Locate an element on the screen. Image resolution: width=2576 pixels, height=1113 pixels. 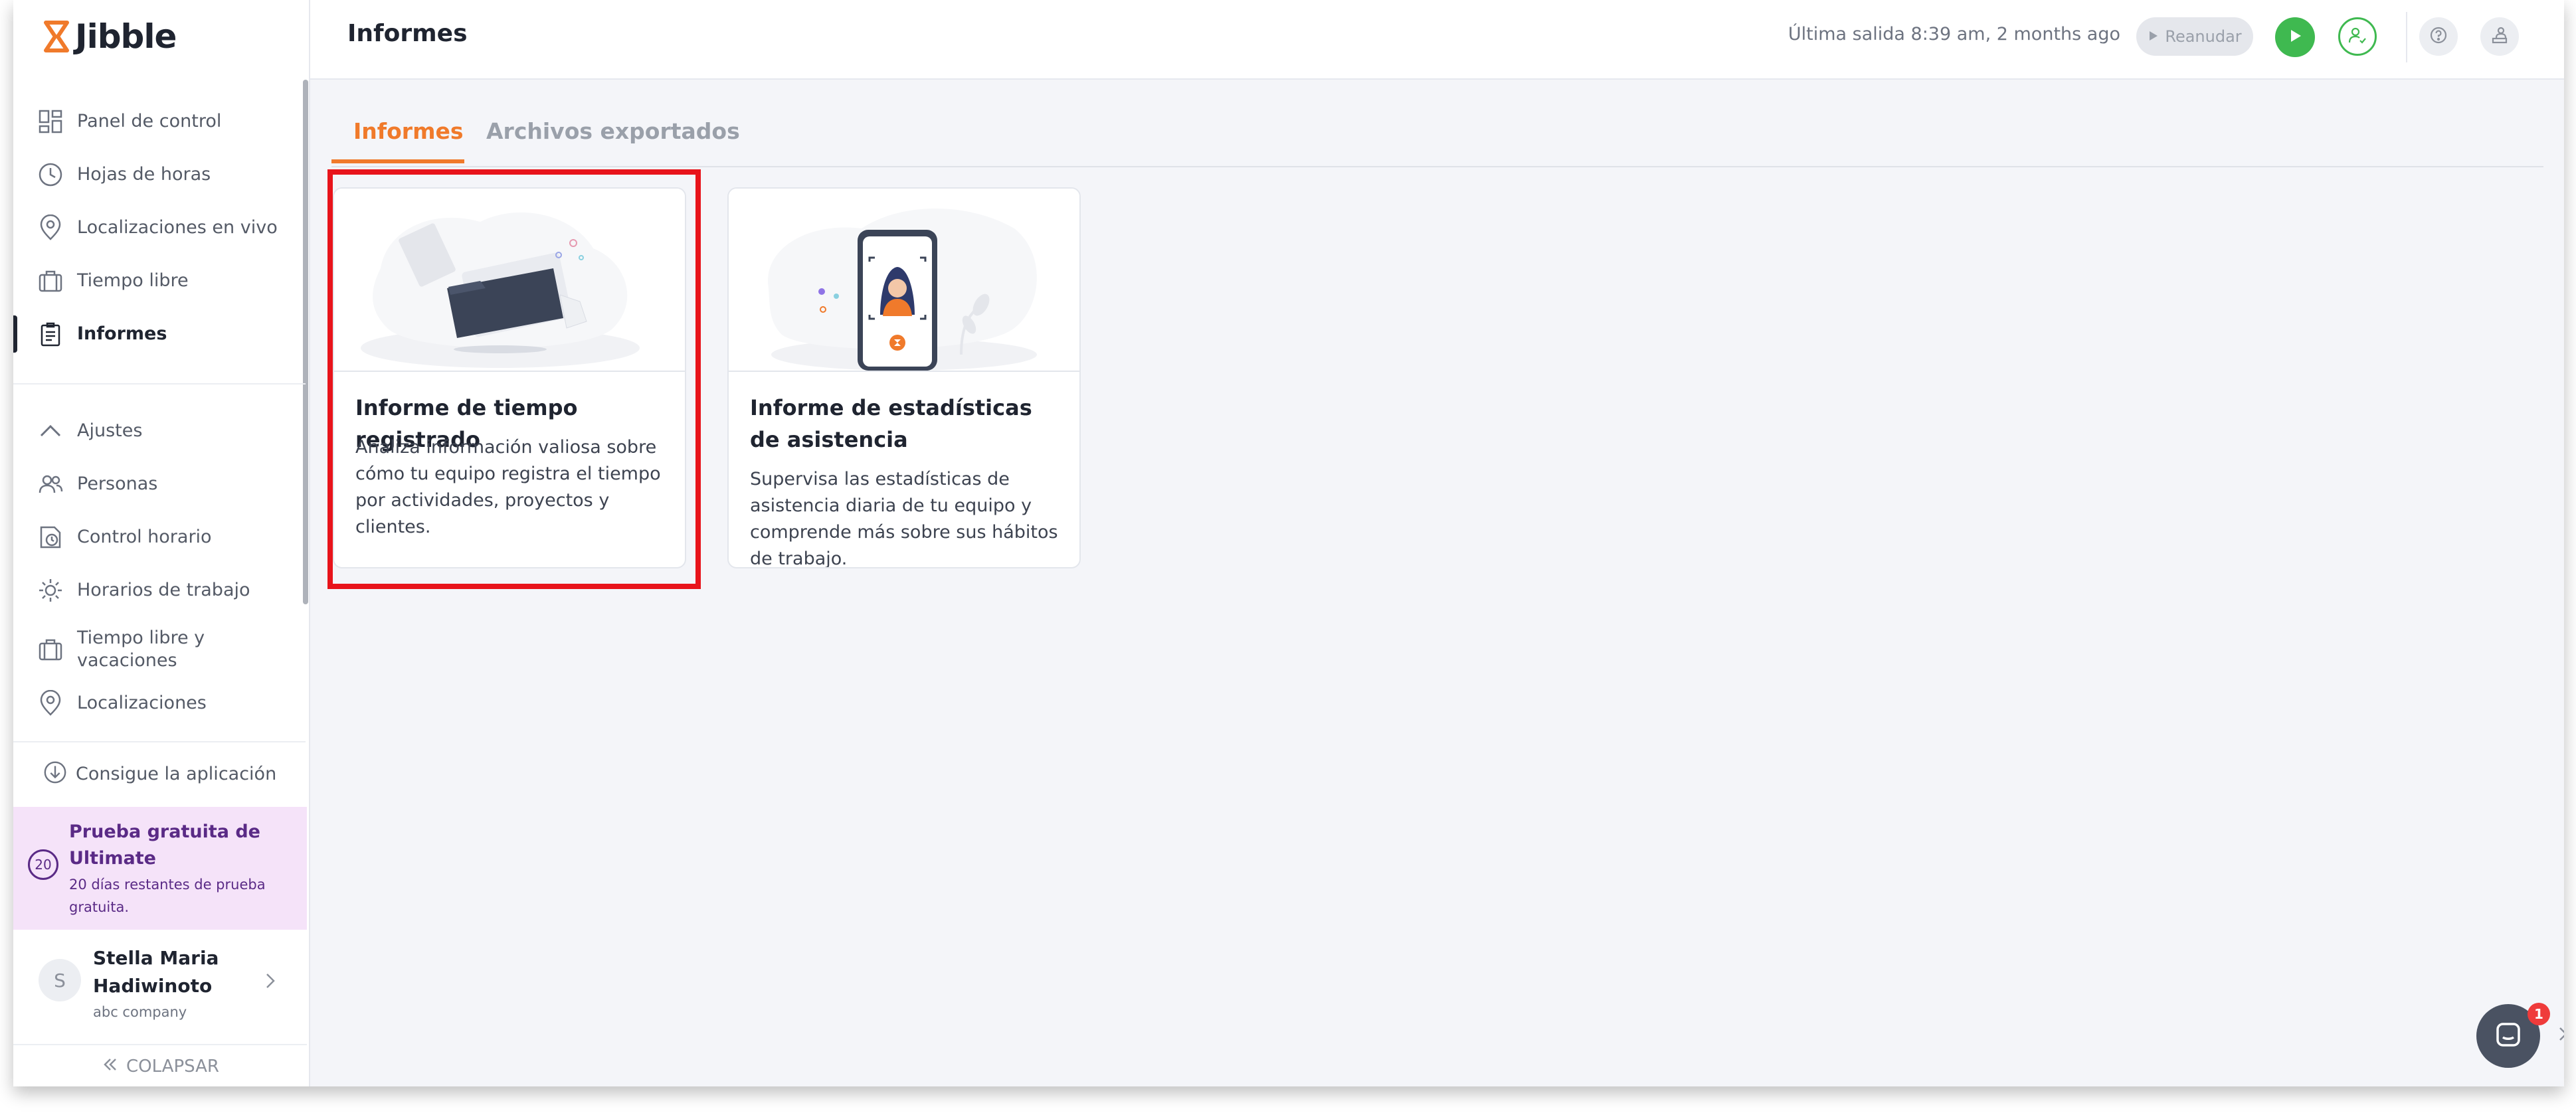
resume-label: Reanudar is located at coordinates (2203, 36).